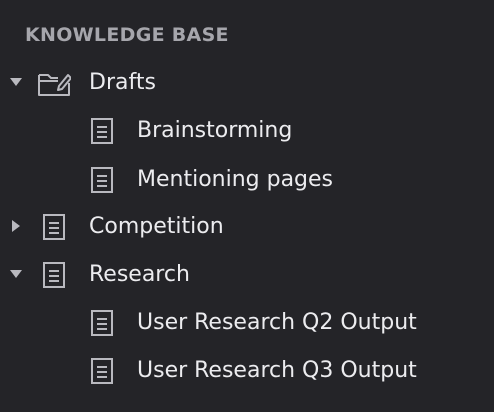 The image size is (494, 412). What do you see at coordinates (215, 130) in the screenshot?
I see `tree-item-label: Brainstorming` at bounding box center [215, 130].